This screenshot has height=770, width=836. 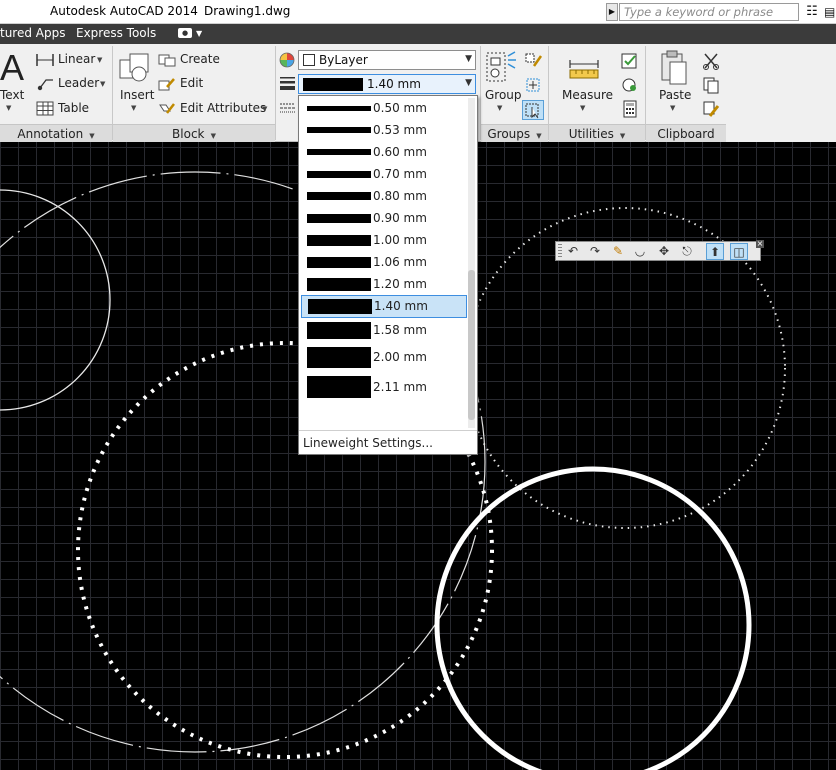 I want to click on id-point-icon, so click(x=630, y=85).